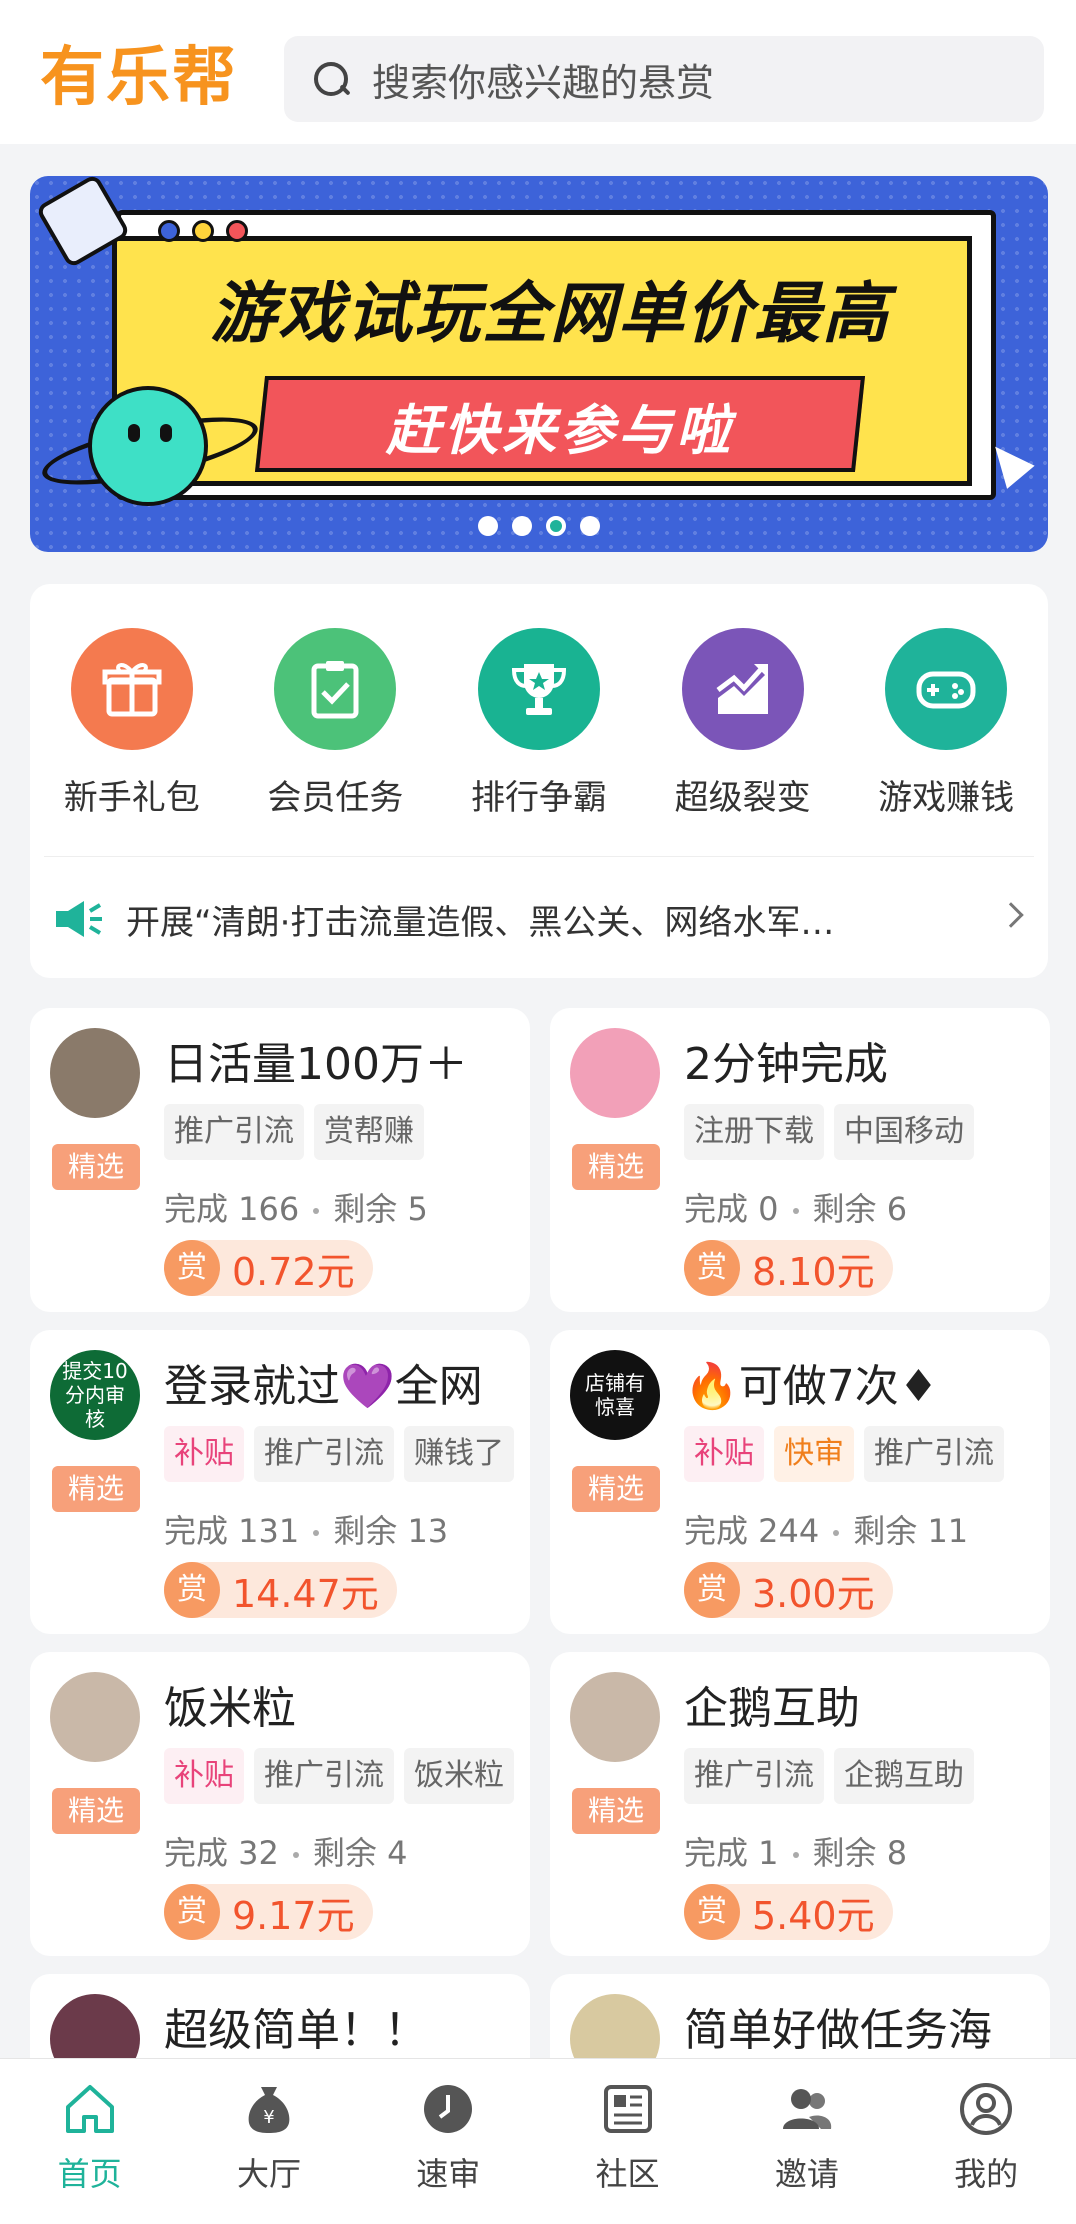 Image resolution: width=1076 pixels, height=2224 pixels. Describe the element at coordinates (459, 1776) in the screenshot. I see `task-tag: 饭米粒` at that location.